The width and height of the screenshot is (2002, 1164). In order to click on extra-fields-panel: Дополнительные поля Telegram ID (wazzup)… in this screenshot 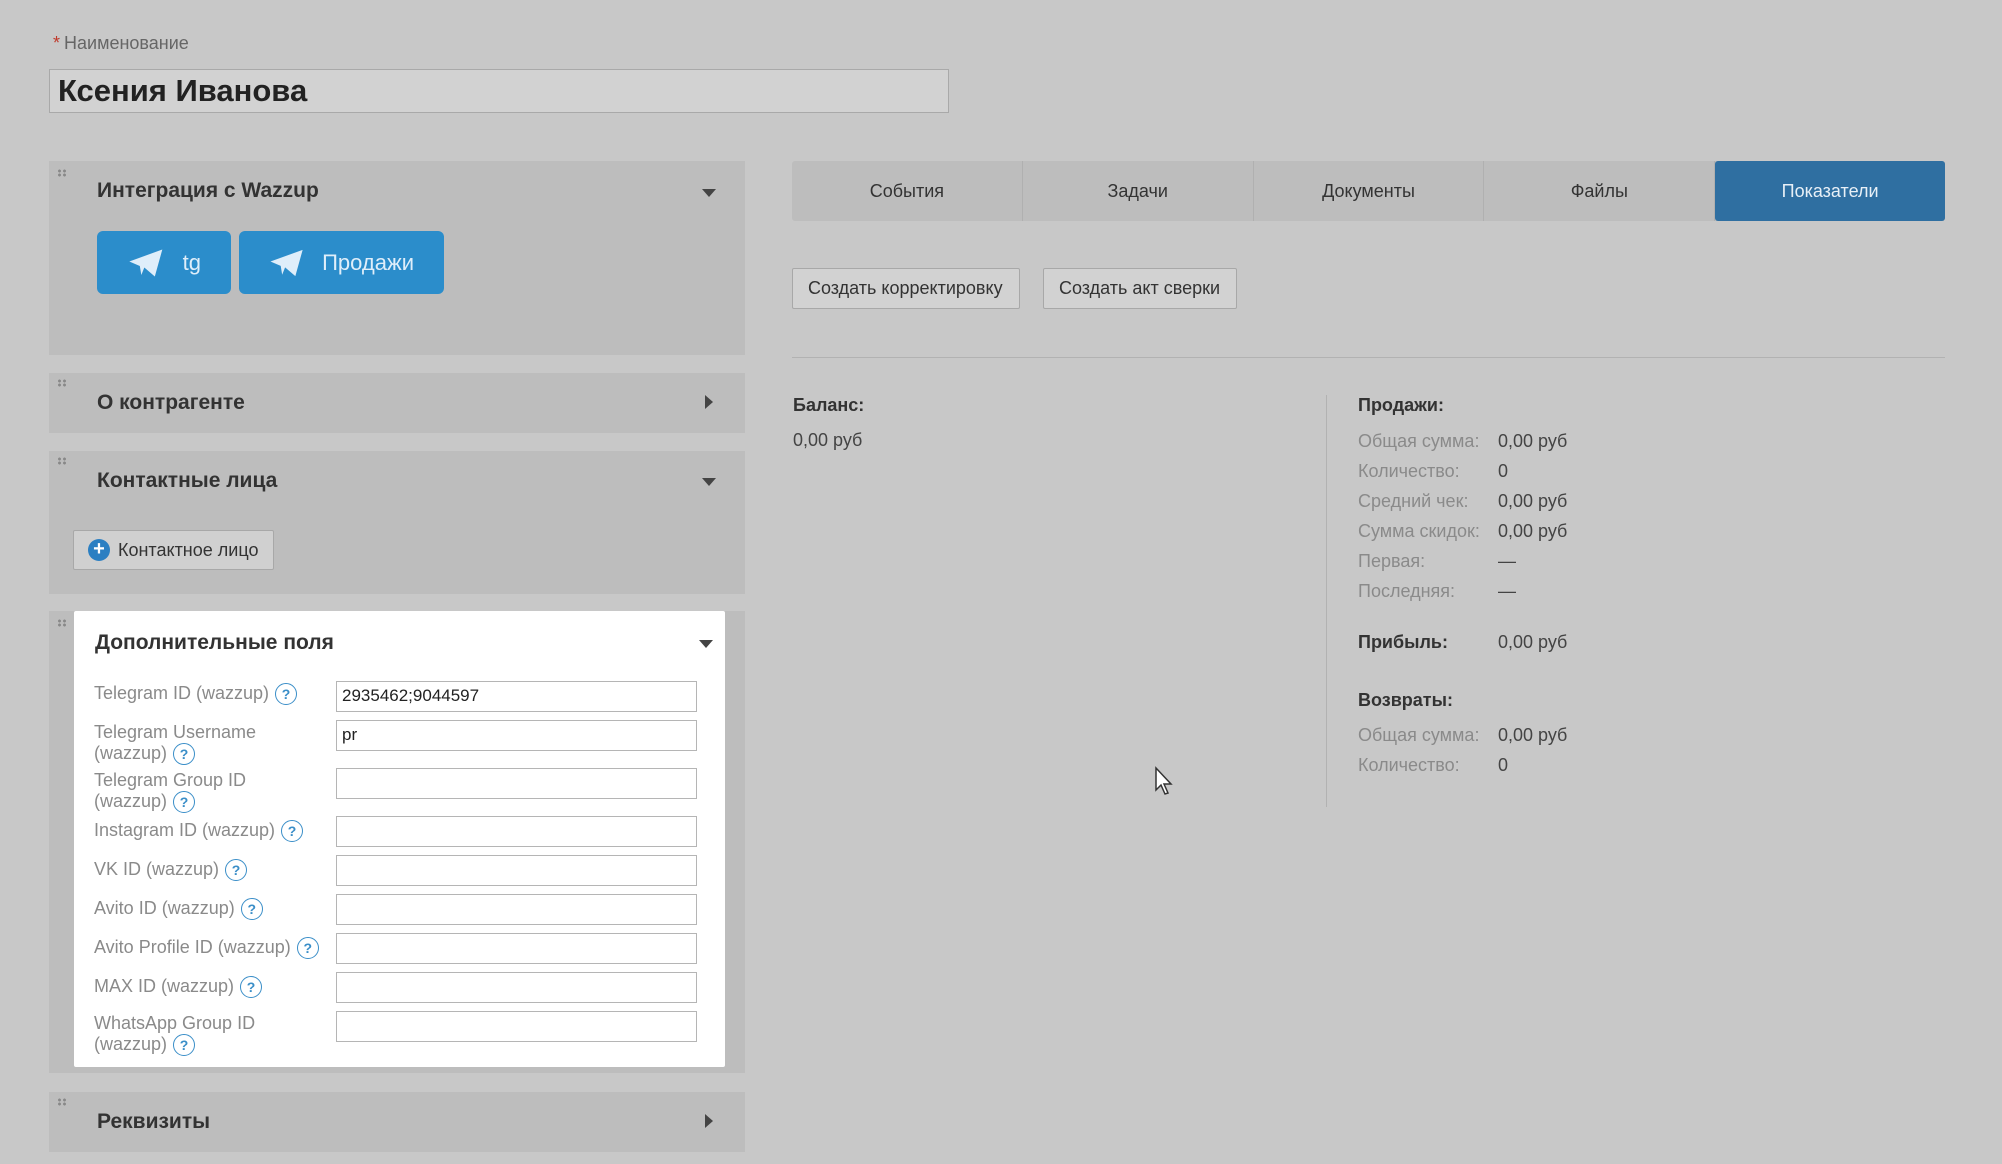, I will do `click(397, 842)`.